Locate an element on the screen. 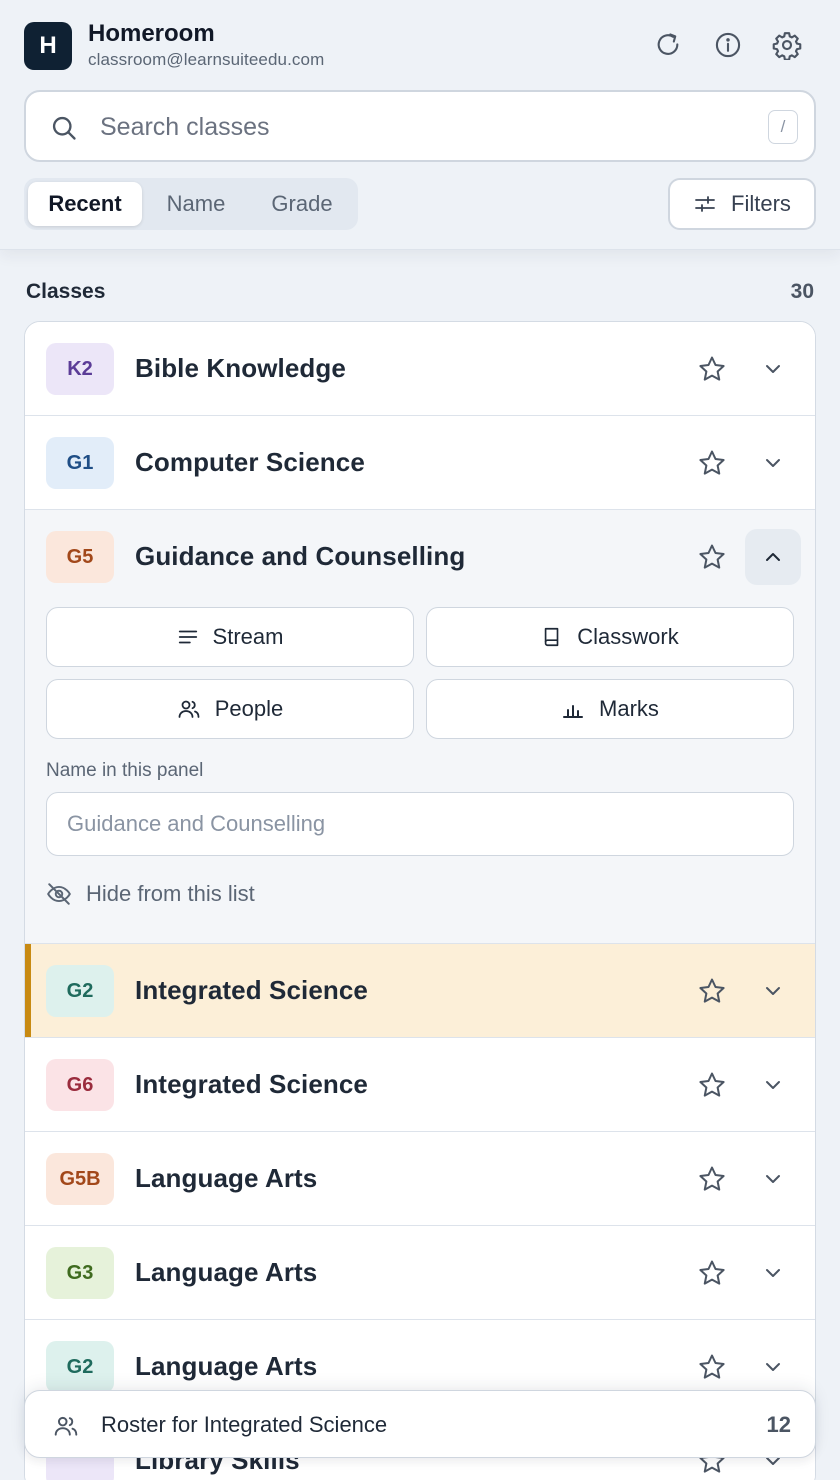 This screenshot has height=1480, width=840. class-row: G2 Integrated Science is located at coordinates (420, 991).